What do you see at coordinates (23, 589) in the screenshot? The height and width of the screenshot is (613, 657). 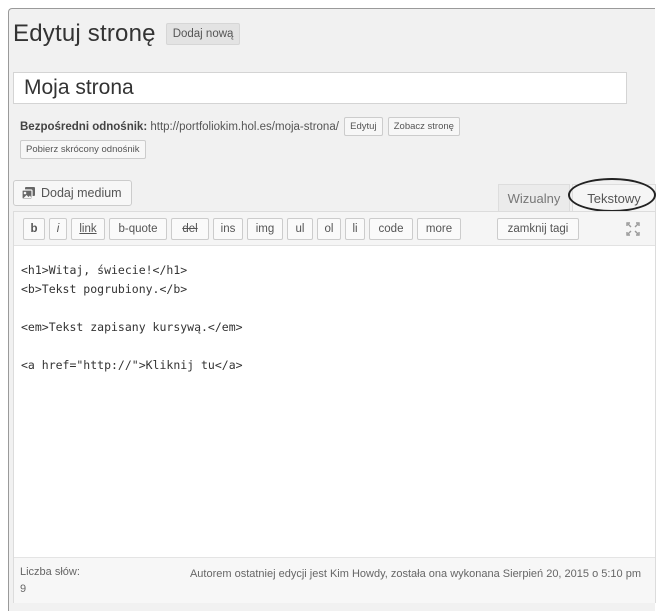 I see `word-count-value: 9` at bounding box center [23, 589].